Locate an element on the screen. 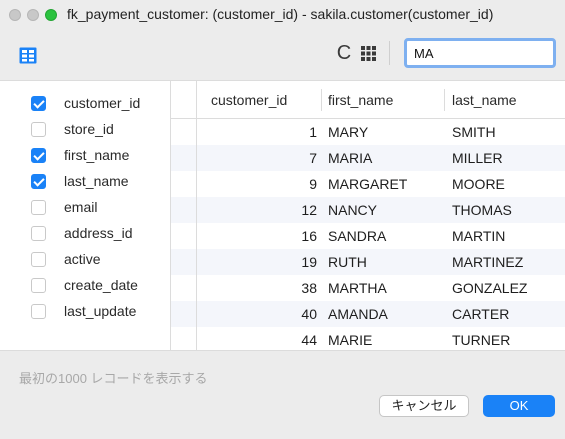 The image size is (565, 439). table-cell-last-name: SMITH is located at coordinates (474, 132).